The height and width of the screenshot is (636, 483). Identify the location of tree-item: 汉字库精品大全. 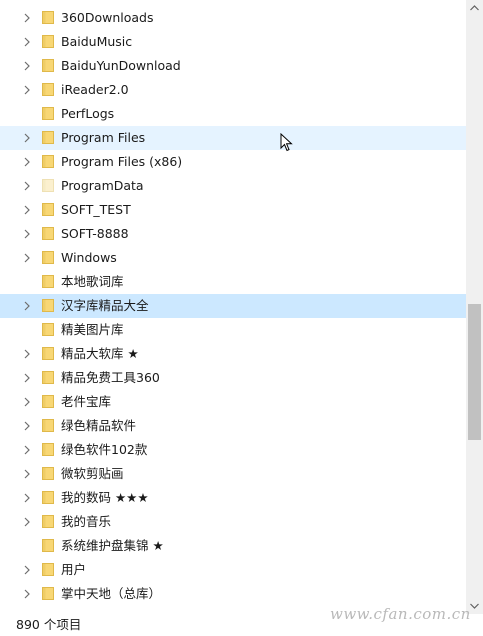
(233, 306).